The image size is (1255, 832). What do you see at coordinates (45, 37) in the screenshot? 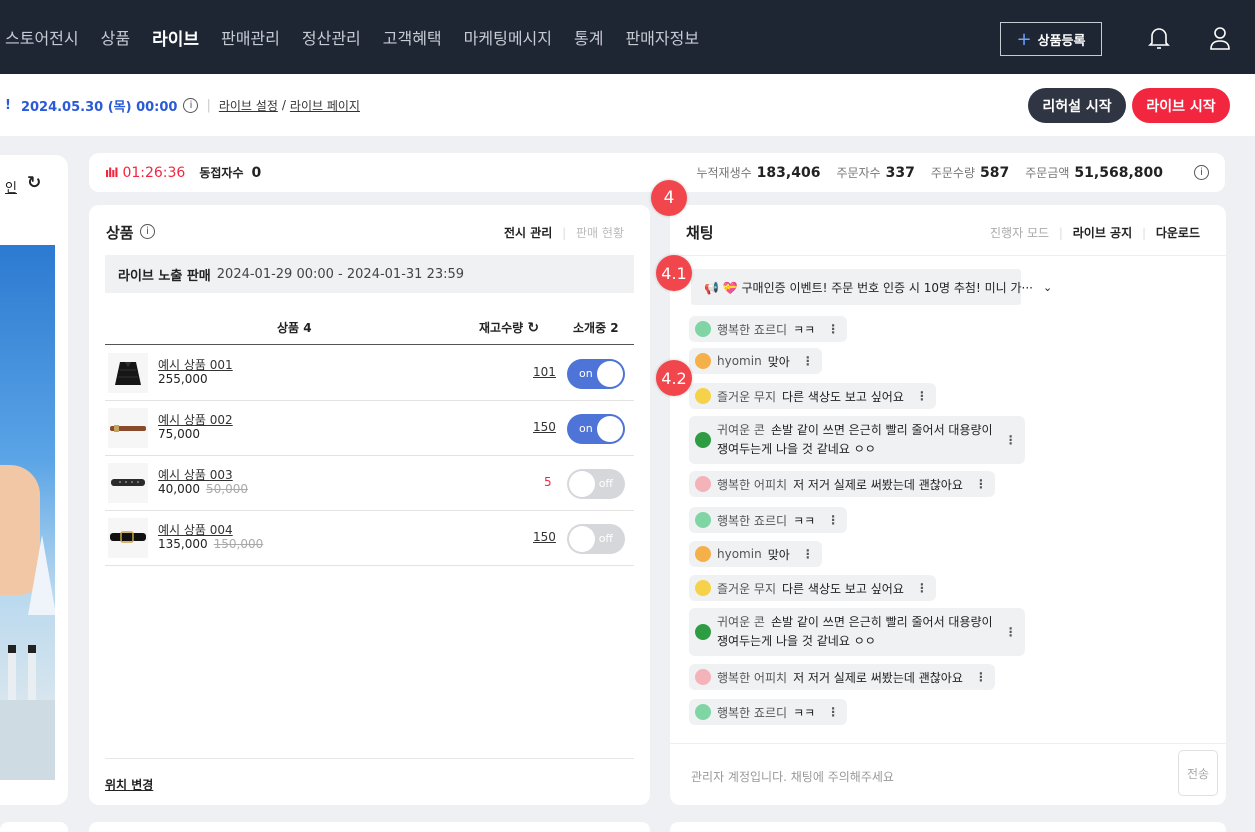
I see `nav-item-store: 스토어전시` at bounding box center [45, 37].